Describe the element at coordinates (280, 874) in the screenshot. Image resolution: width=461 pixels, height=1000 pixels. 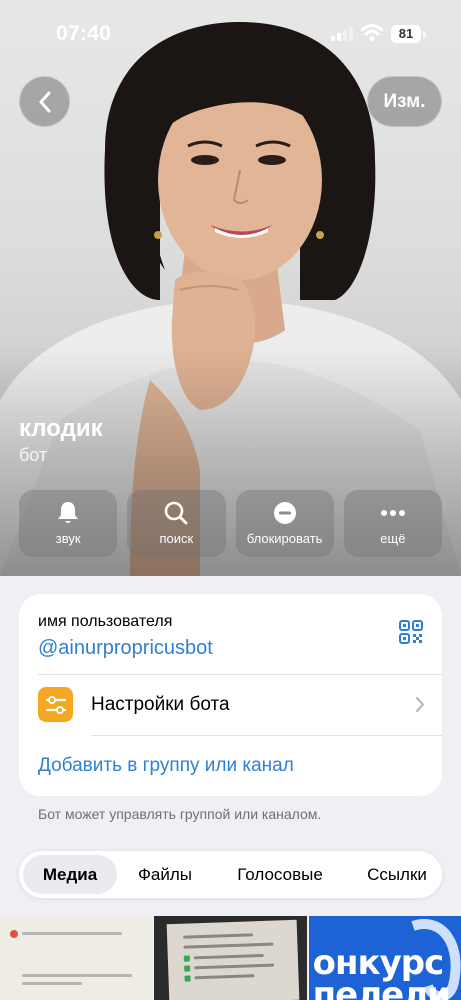
I see `tab-voice: Голосовые` at that location.